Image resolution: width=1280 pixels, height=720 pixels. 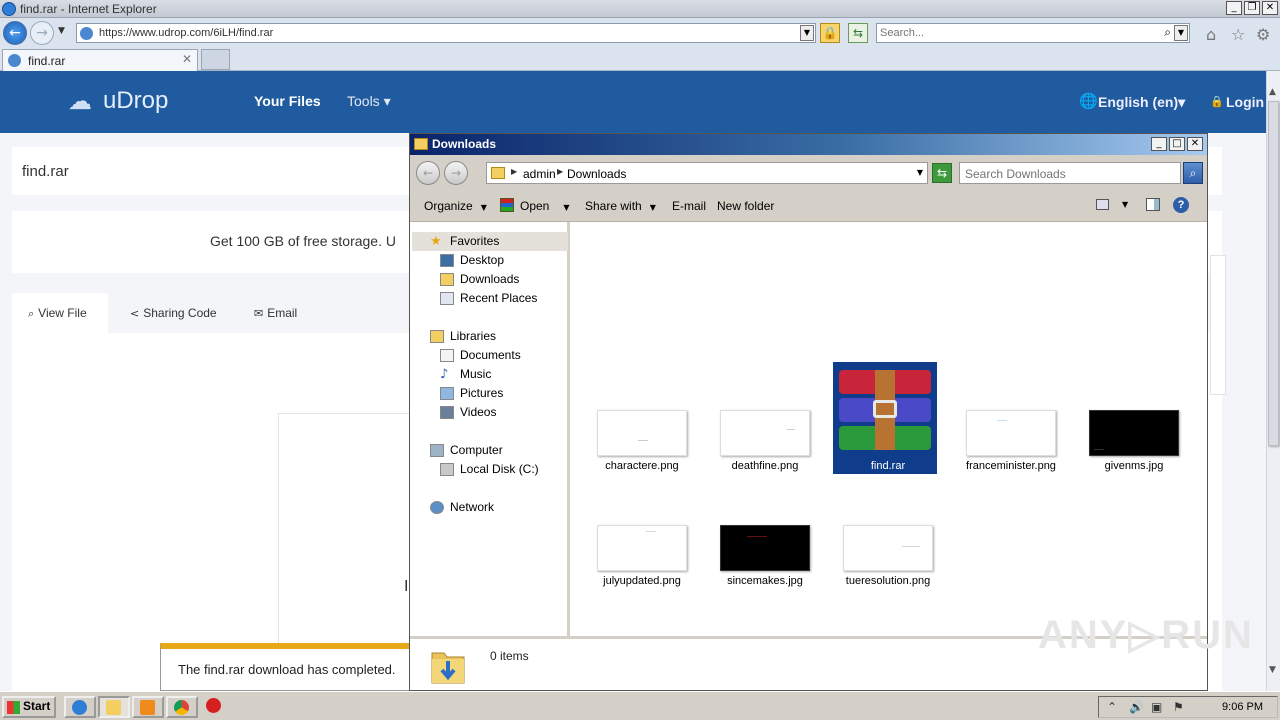 I want to click on ie-search-input, so click(x=1015, y=33).